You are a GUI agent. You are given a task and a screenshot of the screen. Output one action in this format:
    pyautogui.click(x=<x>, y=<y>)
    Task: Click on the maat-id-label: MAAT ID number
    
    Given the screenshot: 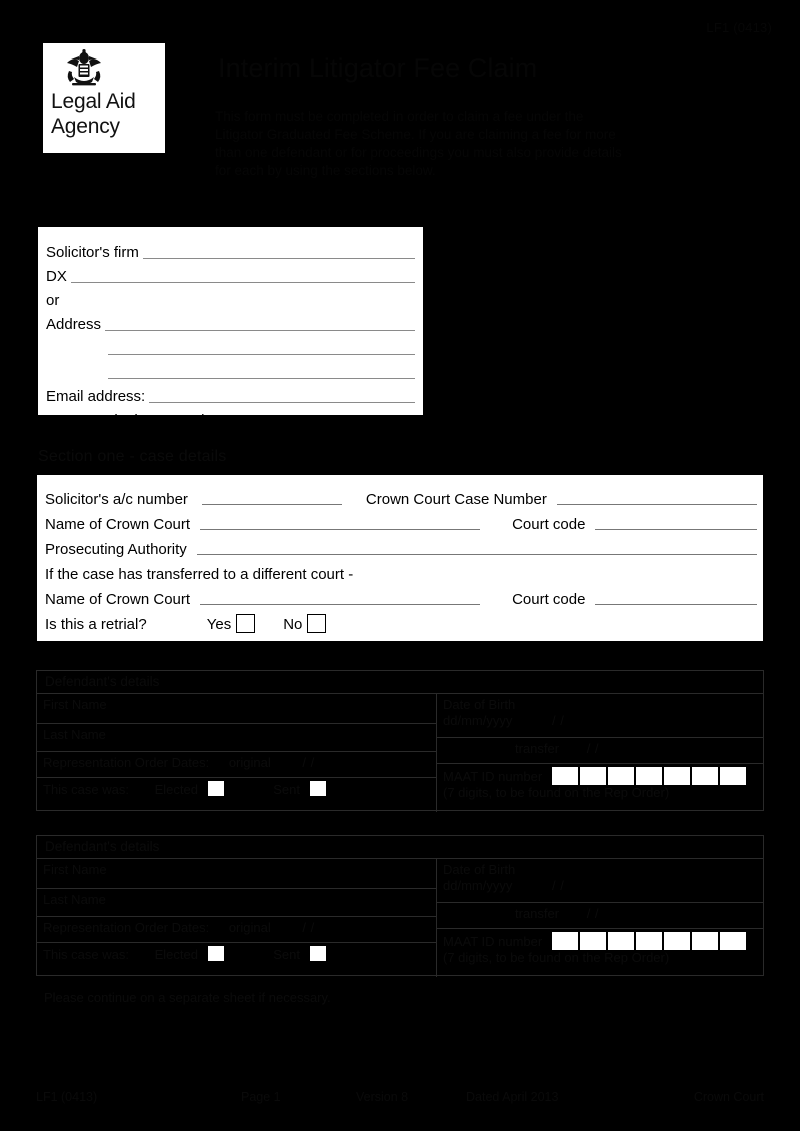 What is the action you would take?
    pyautogui.click(x=493, y=776)
    